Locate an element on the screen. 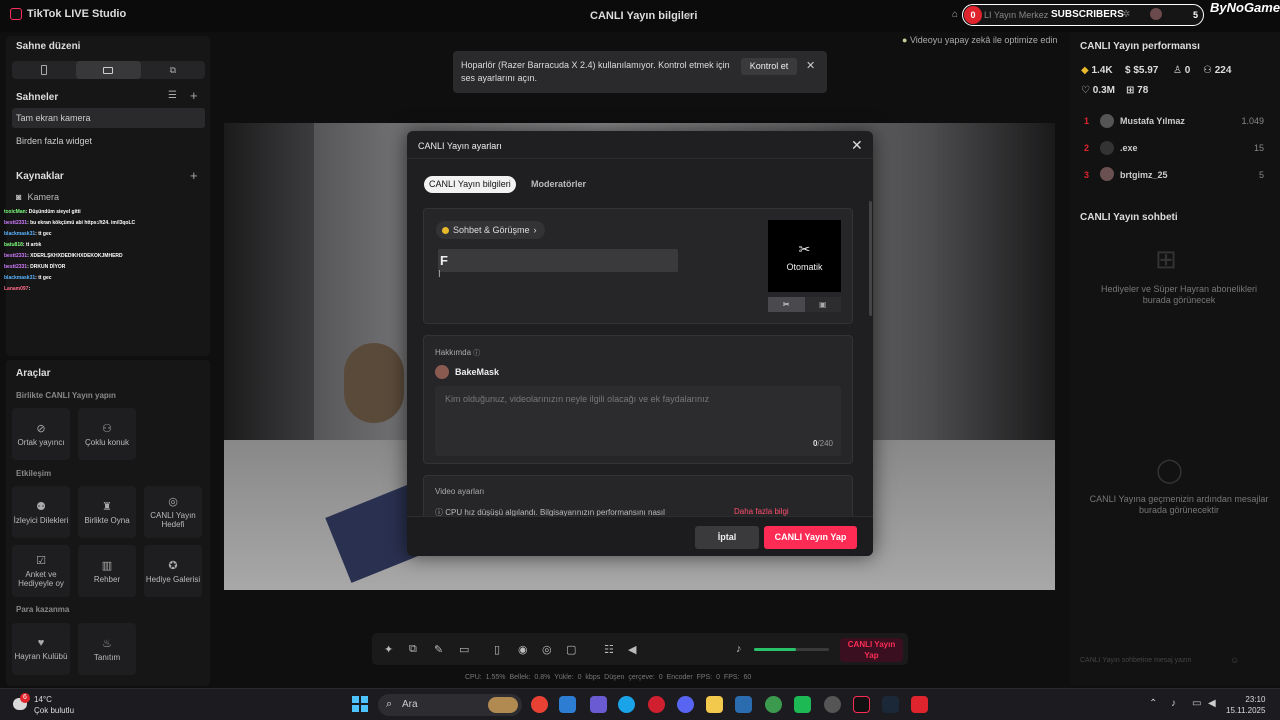  scissors-icon: ✂ is located at coordinates (786, 304).